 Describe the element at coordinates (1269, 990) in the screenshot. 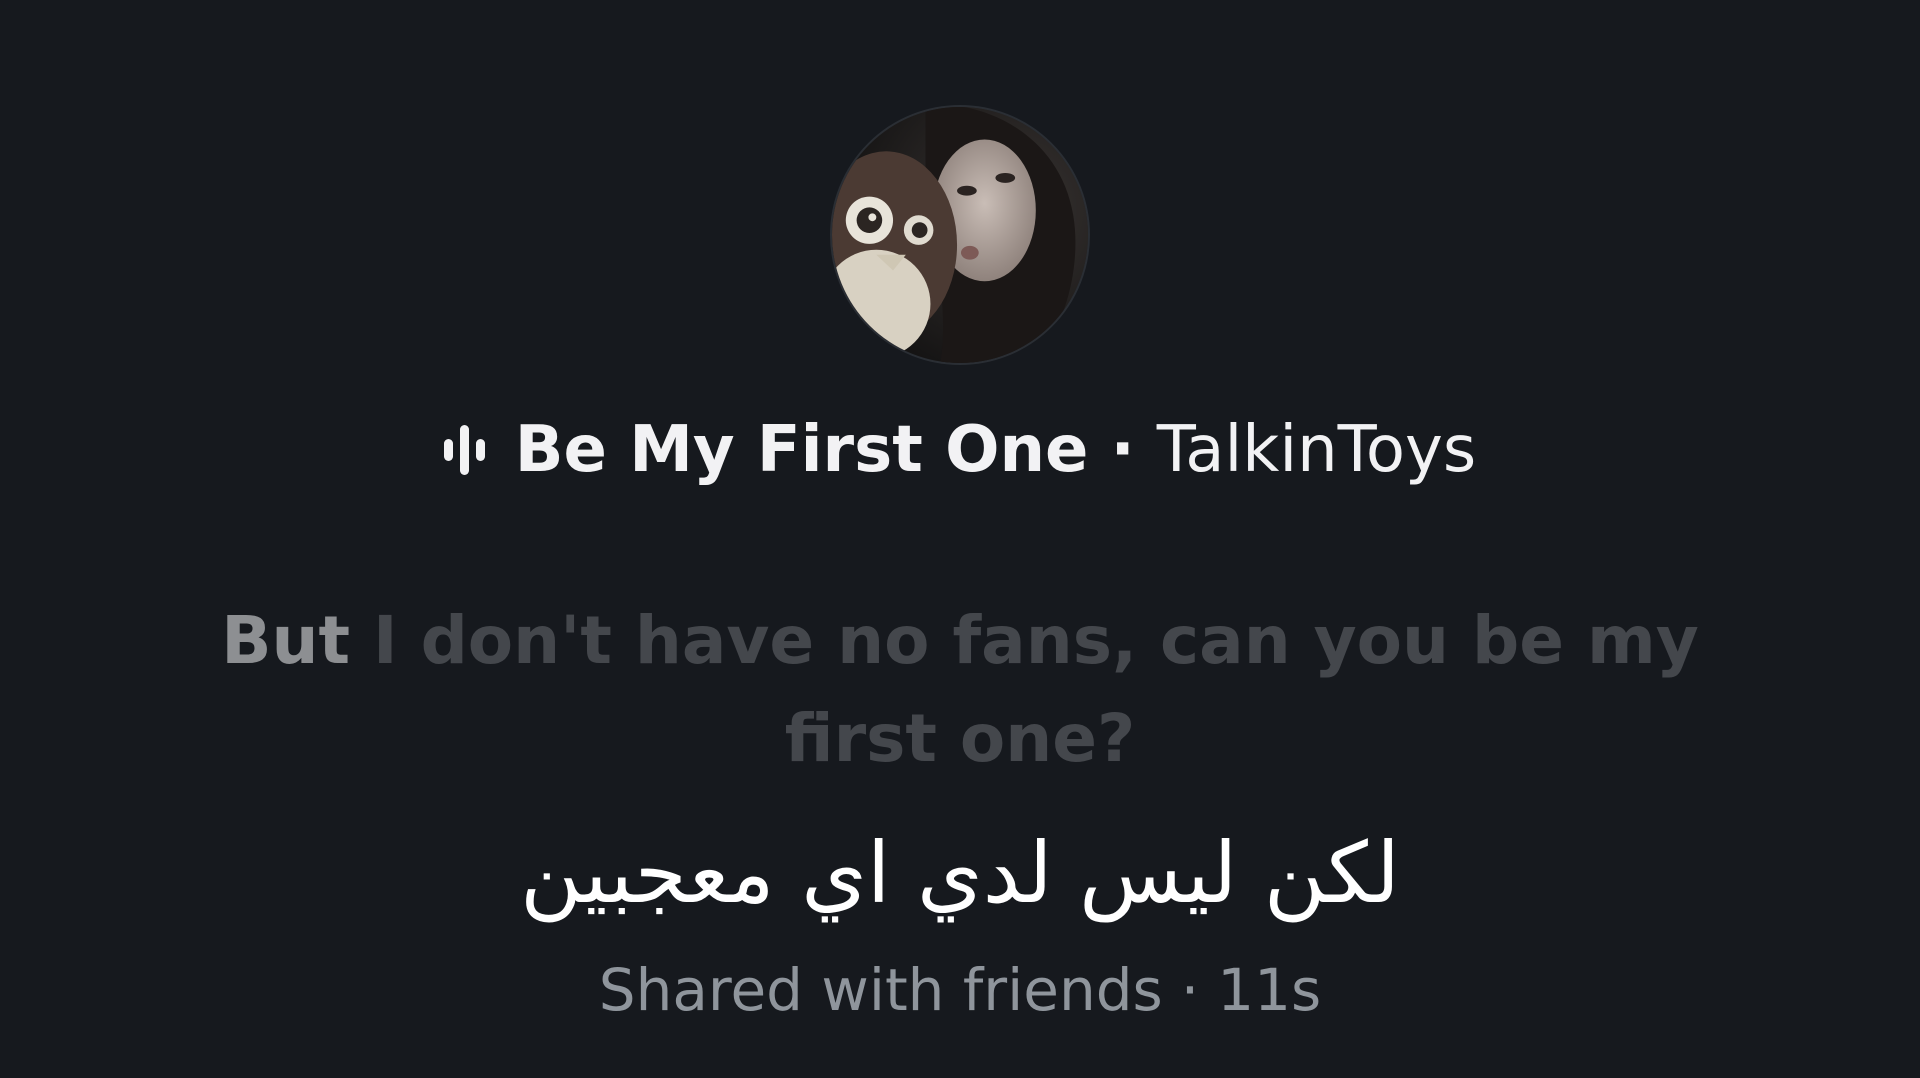

I see `time-ago: 11s` at that location.